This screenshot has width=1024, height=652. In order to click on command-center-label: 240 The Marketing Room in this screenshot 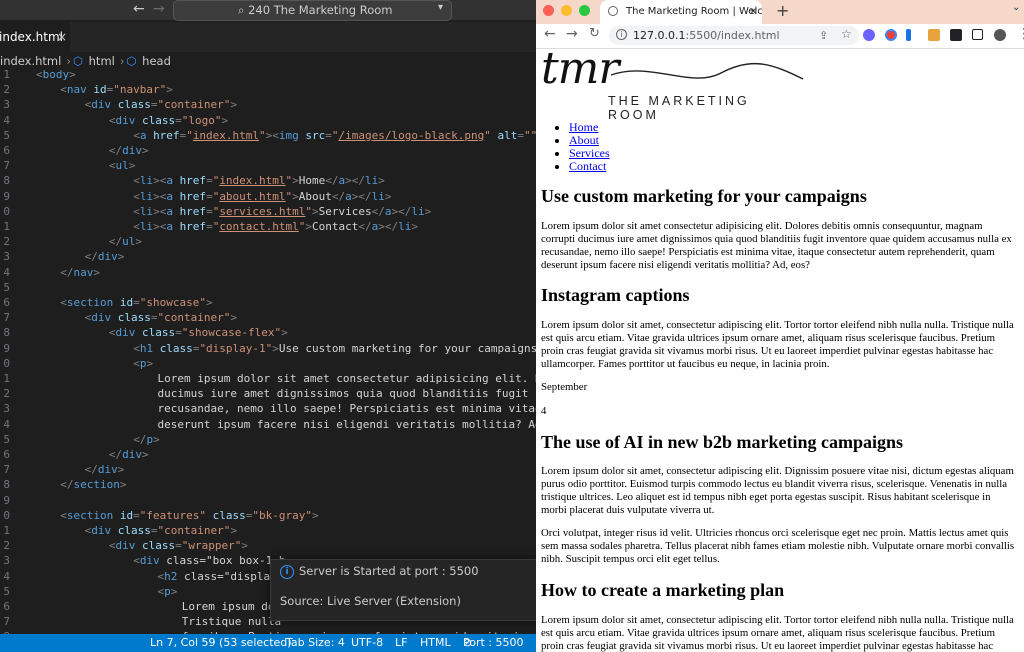, I will do `click(320, 10)`.